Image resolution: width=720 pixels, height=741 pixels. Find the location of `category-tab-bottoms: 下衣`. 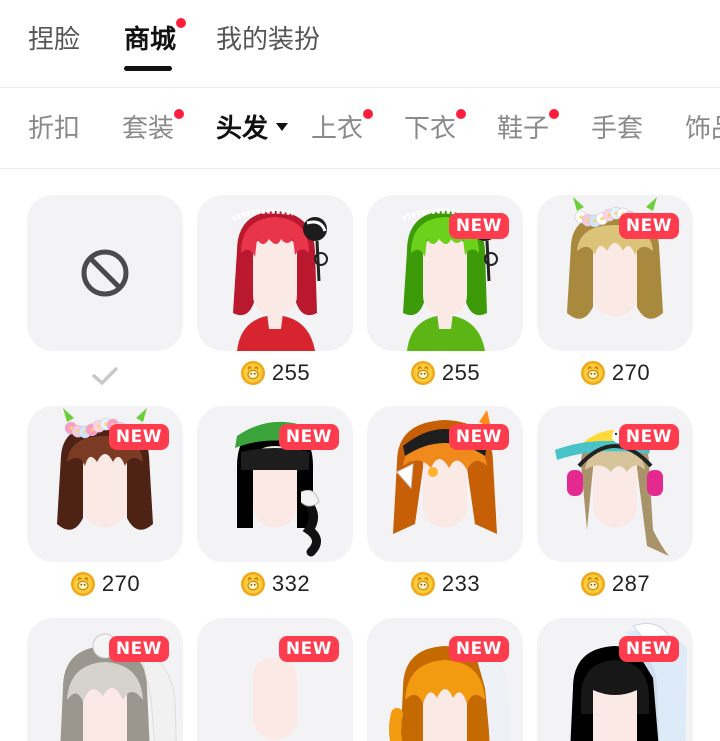

category-tab-bottoms: 下衣 is located at coordinates (435, 129).